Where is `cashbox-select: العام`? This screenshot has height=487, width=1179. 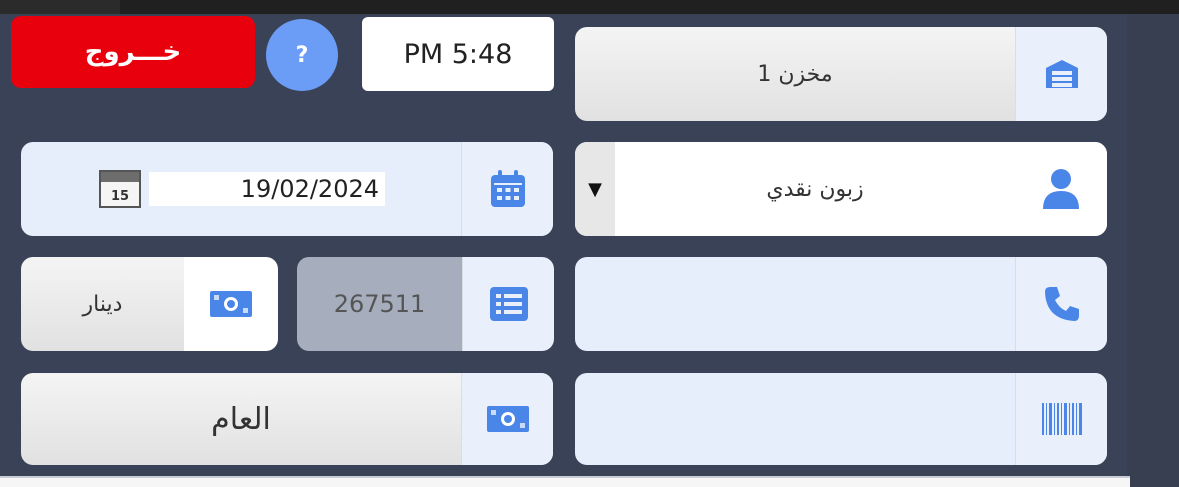
cashbox-select: العام is located at coordinates (287, 419).